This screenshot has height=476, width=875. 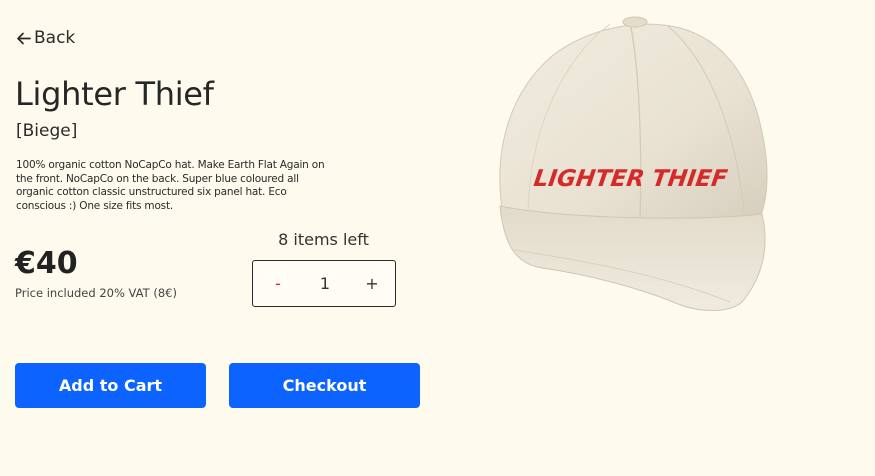 I want to click on product-variant: [Biege], so click(x=47, y=131).